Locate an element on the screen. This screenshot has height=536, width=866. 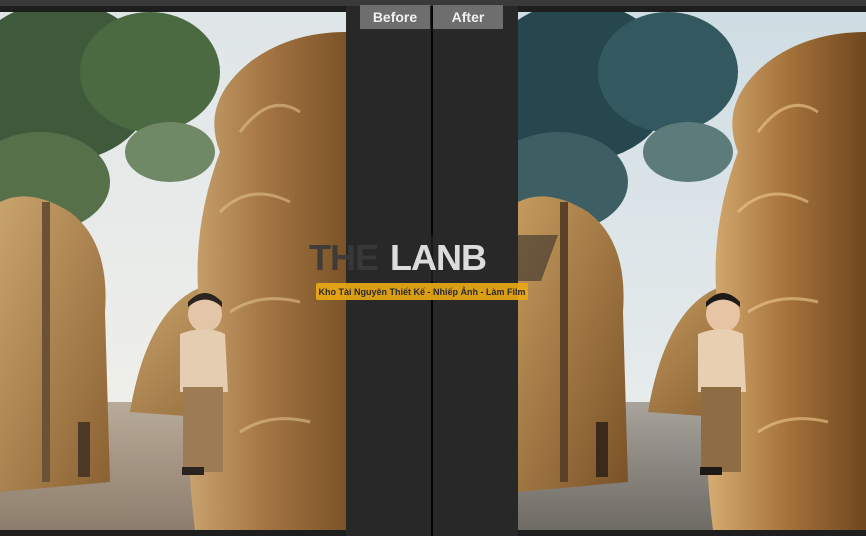
after-tab: After is located at coordinates (468, 17).